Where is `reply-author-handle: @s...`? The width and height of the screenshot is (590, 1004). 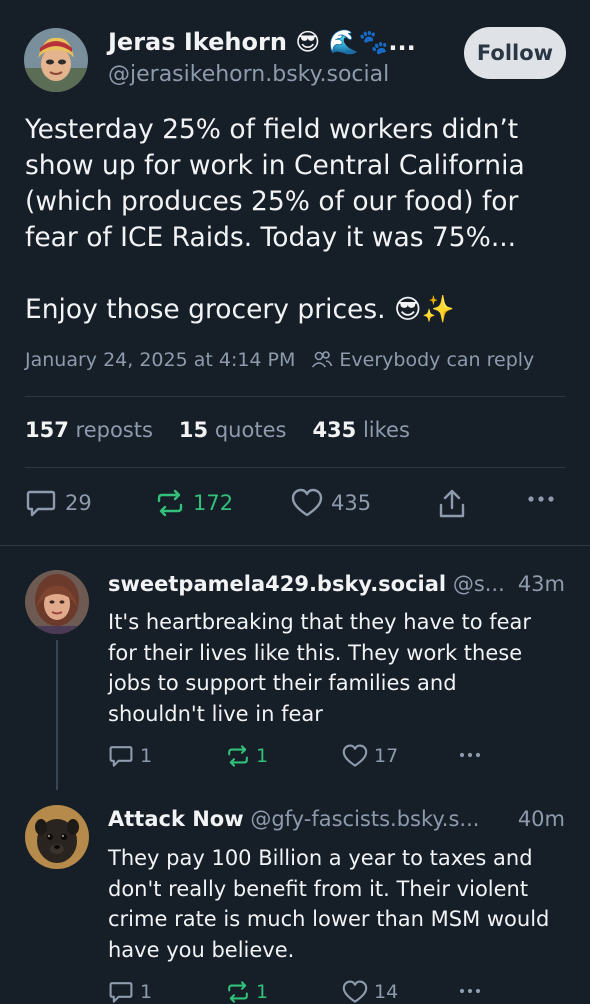 reply-author-handle: @s... is located at coordinates (478, 584).